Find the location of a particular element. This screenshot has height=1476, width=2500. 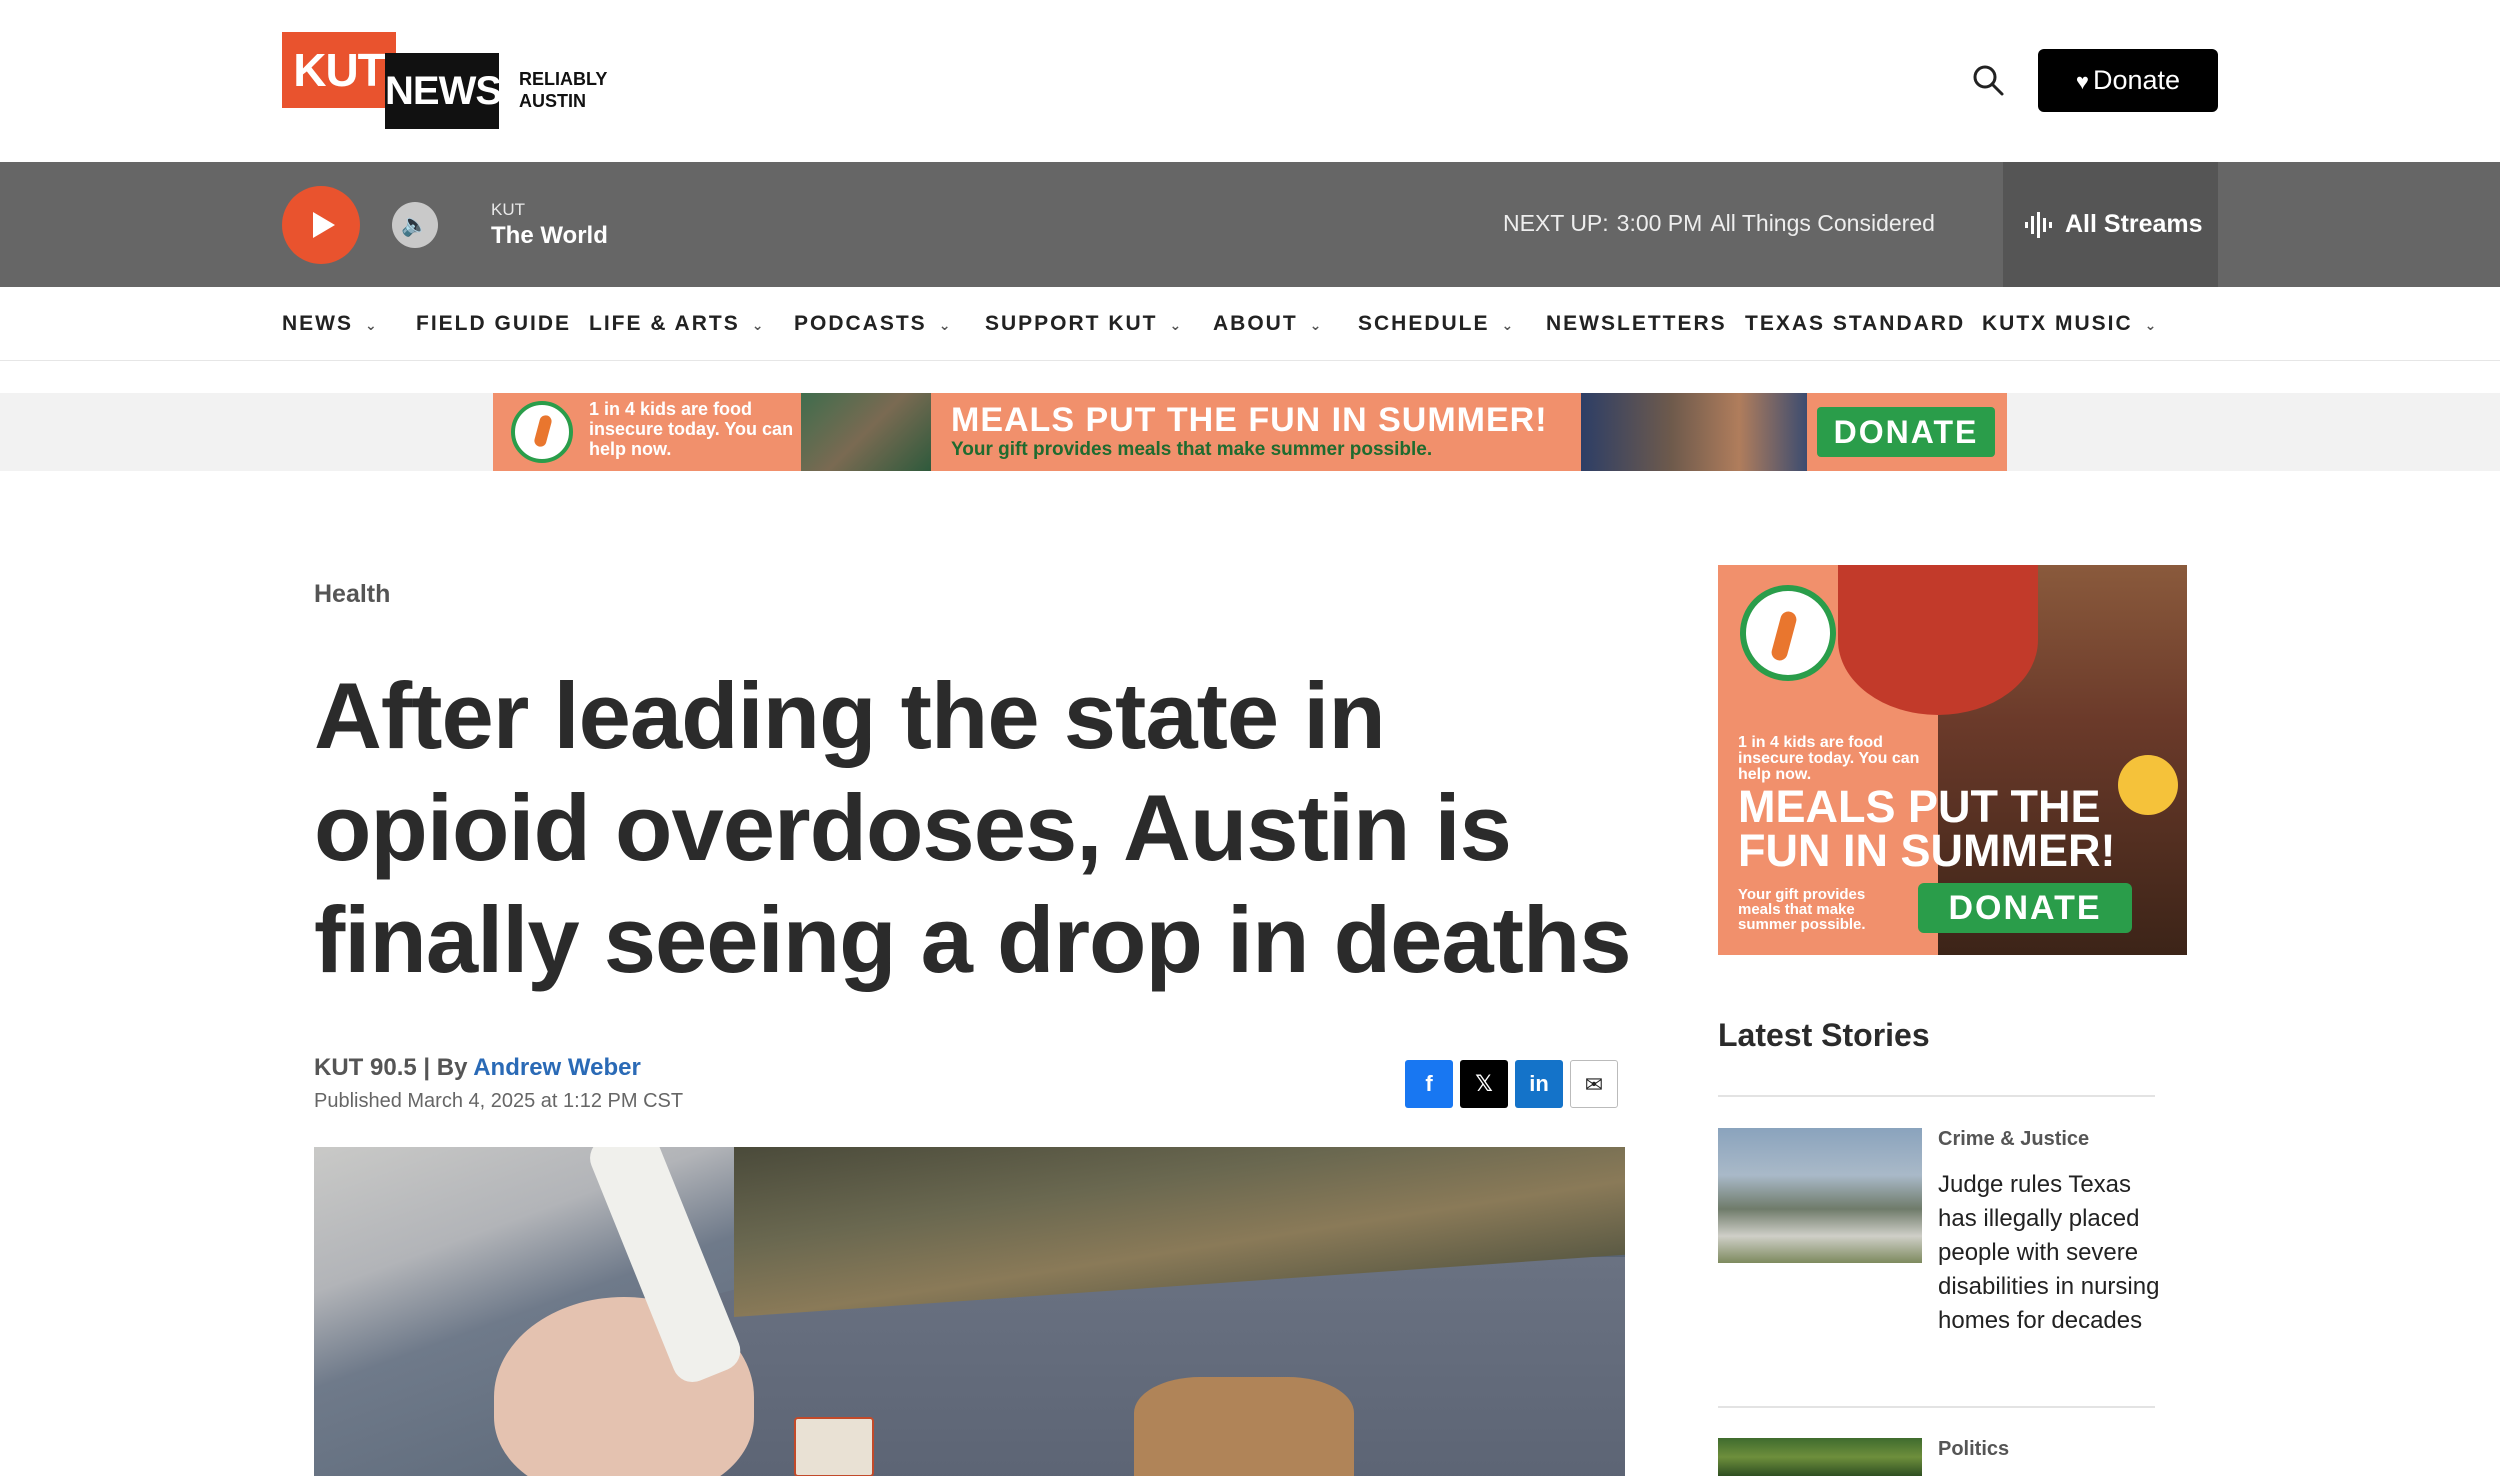

nav-support-kut: SUPPORT KUT ⌄ is located at coordinates (1083, 324).